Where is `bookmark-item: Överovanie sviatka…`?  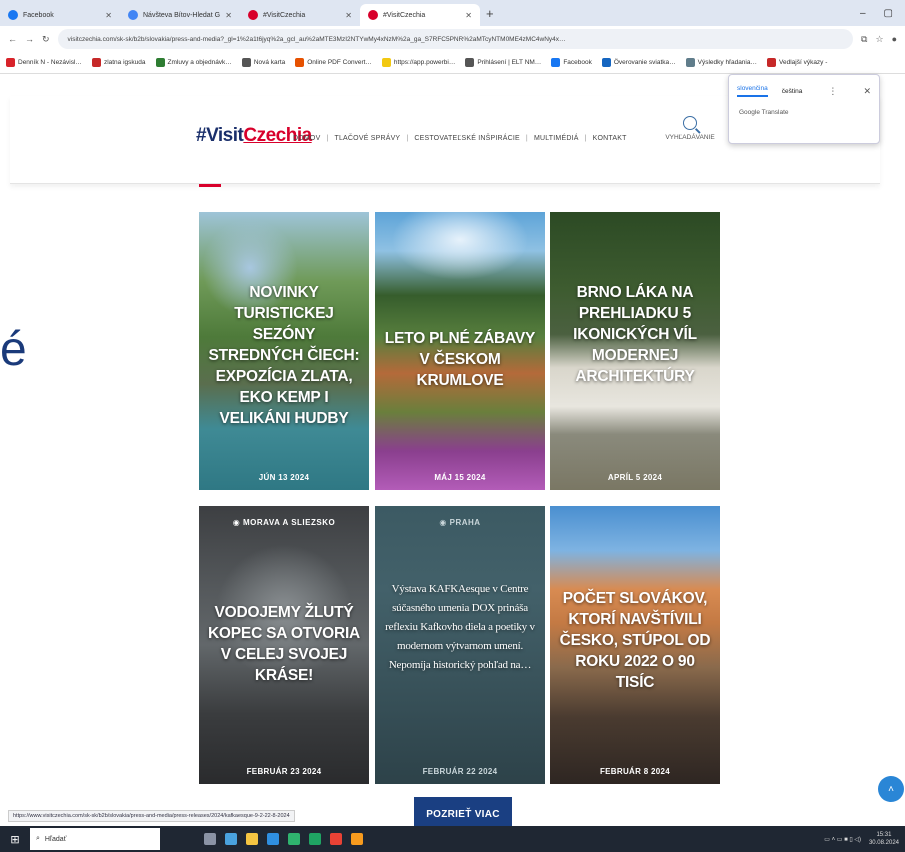
bookmark-item: Överovanie sviatka… is located at coordinates (638, 62).